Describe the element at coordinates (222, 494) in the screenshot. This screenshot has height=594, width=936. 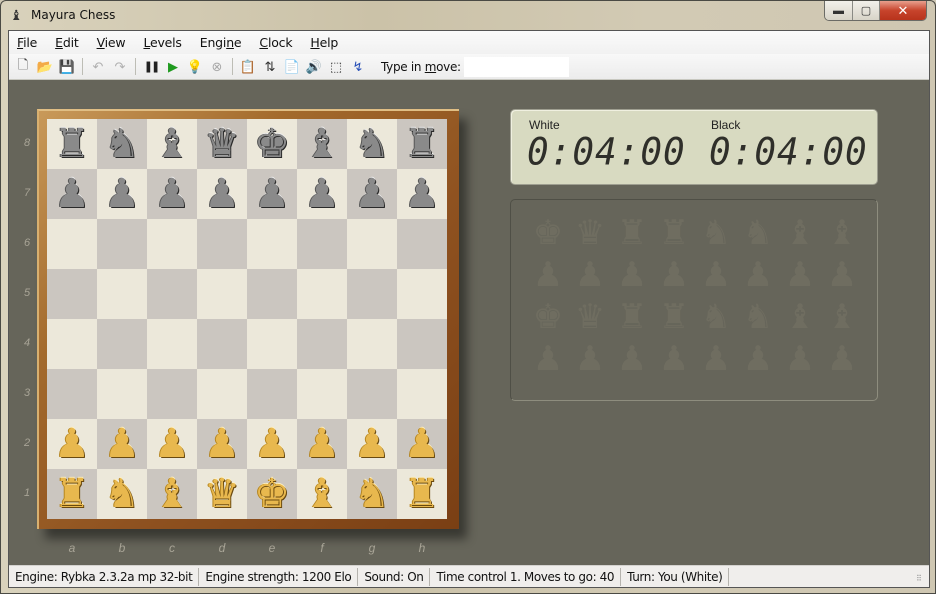
I see `square-d1: ♛` at that location.